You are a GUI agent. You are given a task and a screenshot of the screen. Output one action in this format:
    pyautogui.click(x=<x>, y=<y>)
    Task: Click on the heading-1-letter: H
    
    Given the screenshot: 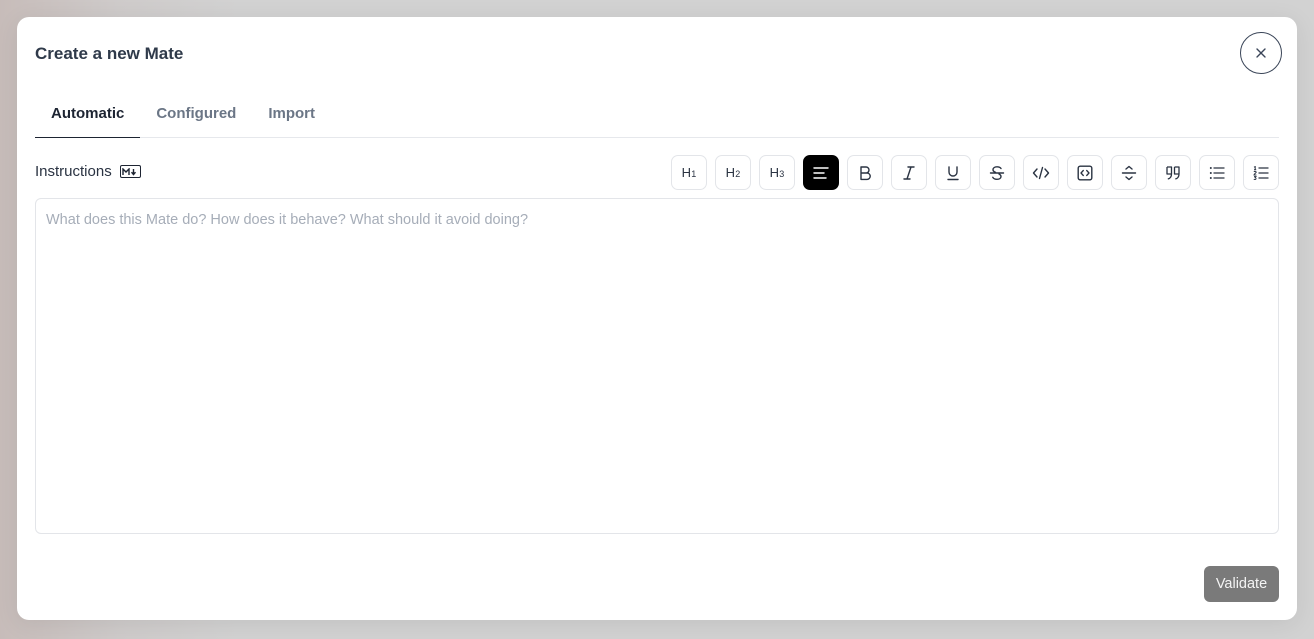 What is the action you would take?
    pyautogui.click(x=686, y=172)
    